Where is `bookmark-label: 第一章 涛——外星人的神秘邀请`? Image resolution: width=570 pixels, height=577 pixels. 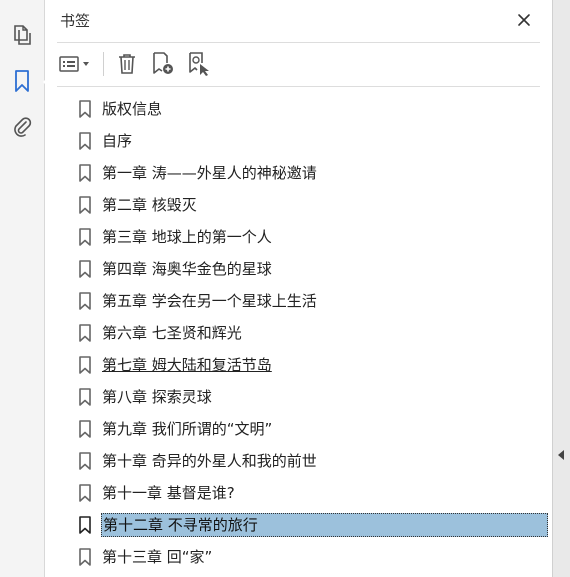
bookmark-label: 第一章 涛——外星人的神秘邀请 is located at coordinates (209, 173).